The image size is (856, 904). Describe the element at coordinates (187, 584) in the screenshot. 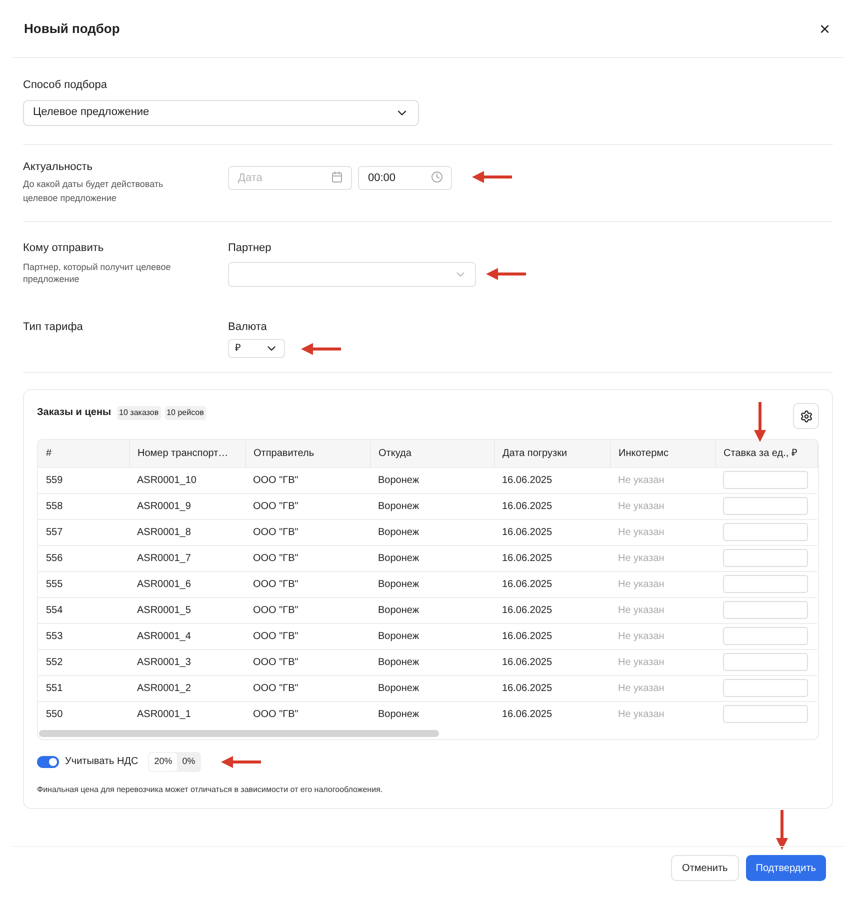

I see `table-cell: ASR0001_6` at that location.